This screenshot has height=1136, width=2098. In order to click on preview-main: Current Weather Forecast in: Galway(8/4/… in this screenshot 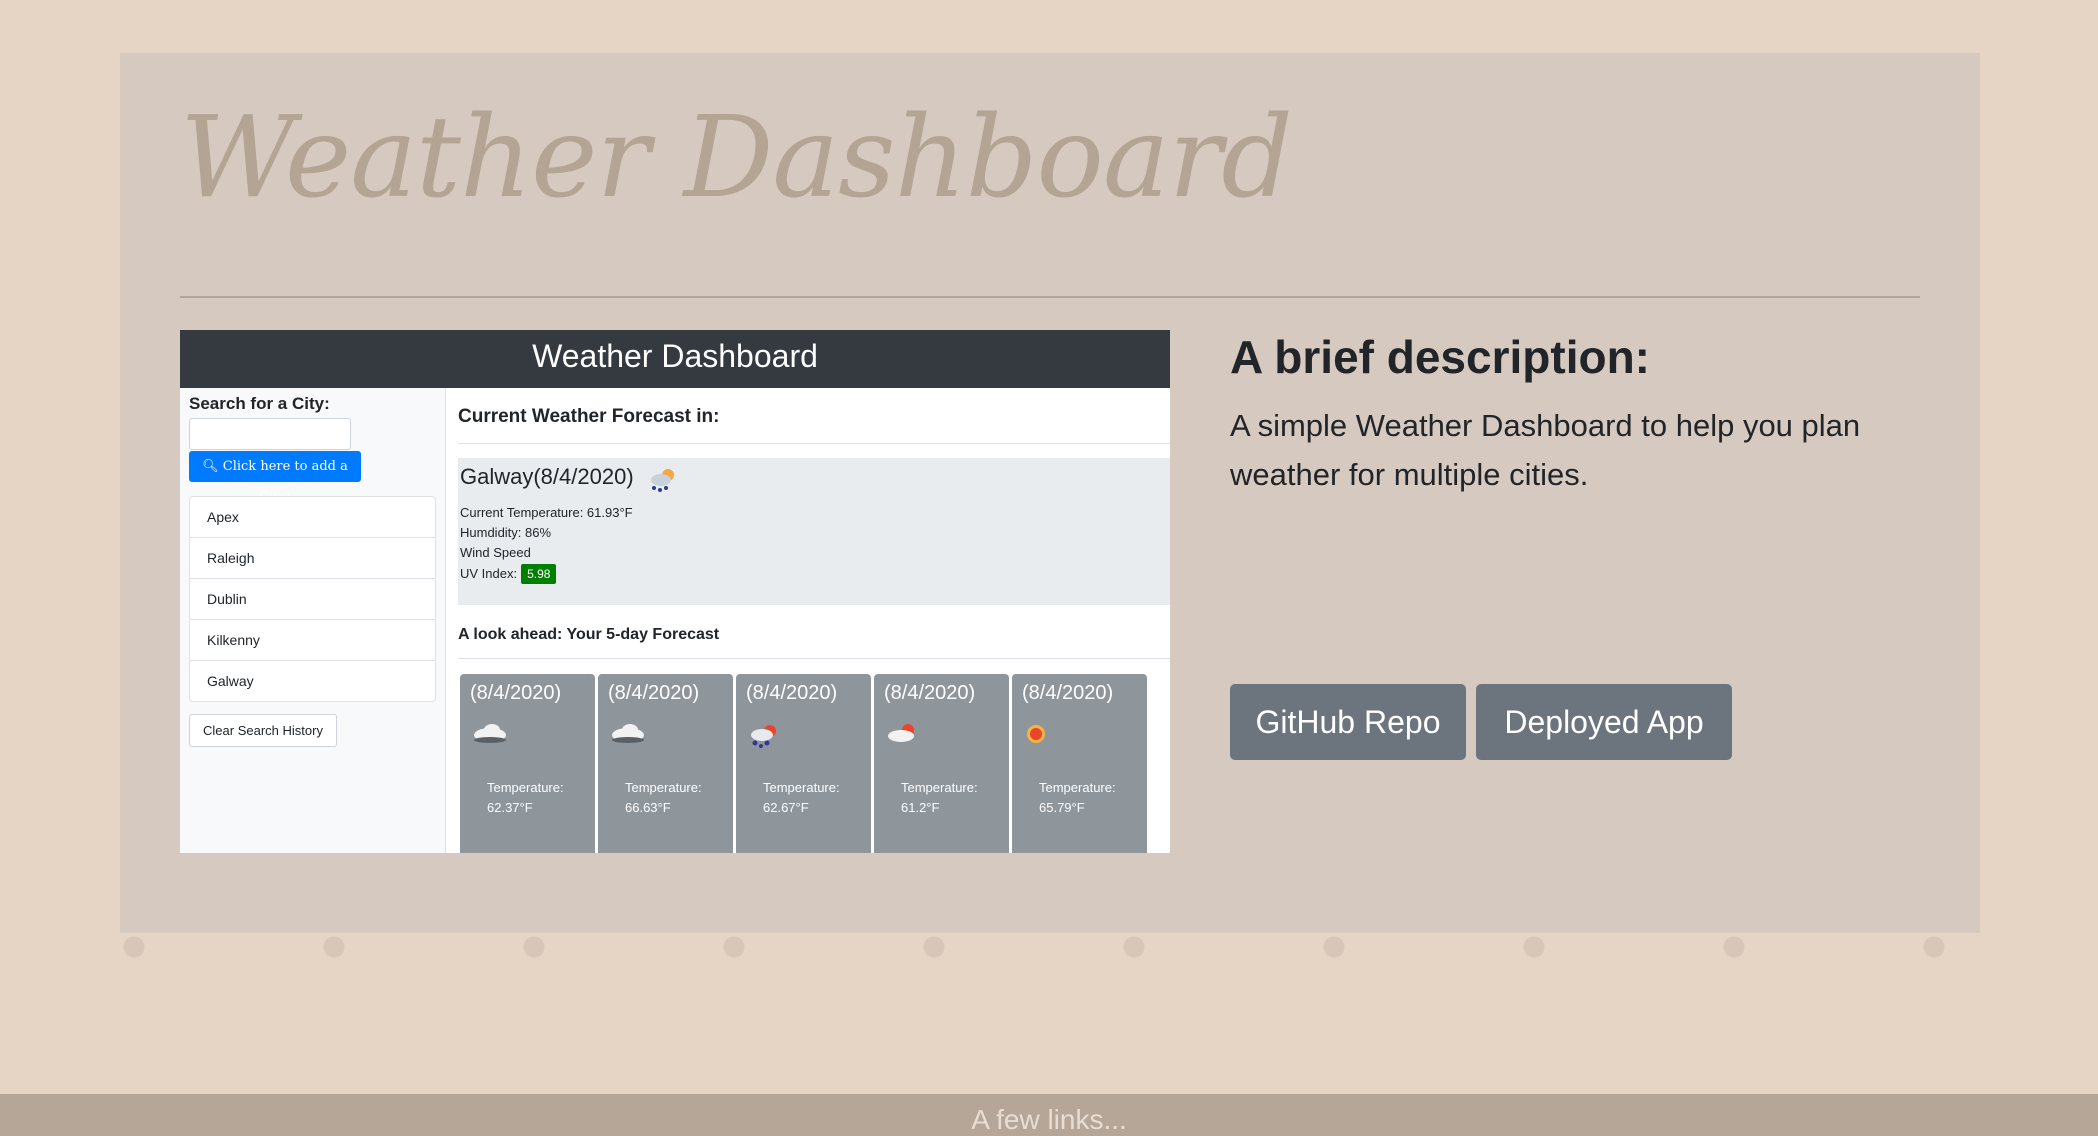, I will do `click(808, 620)`.